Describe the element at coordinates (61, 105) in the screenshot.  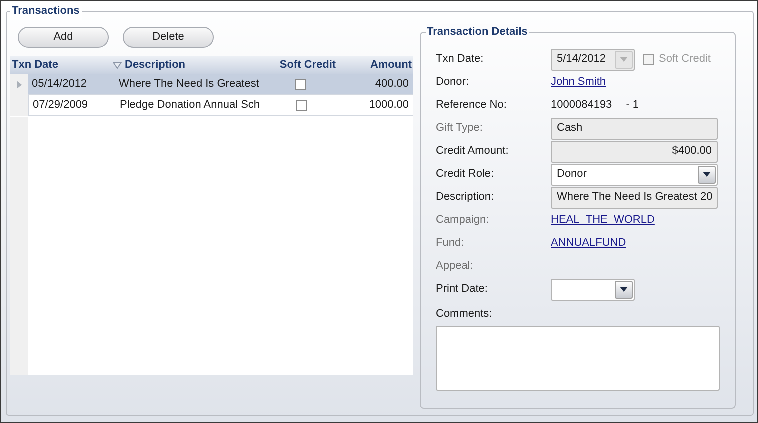
I see `table-cell-text: 07/29/2009` at that location.